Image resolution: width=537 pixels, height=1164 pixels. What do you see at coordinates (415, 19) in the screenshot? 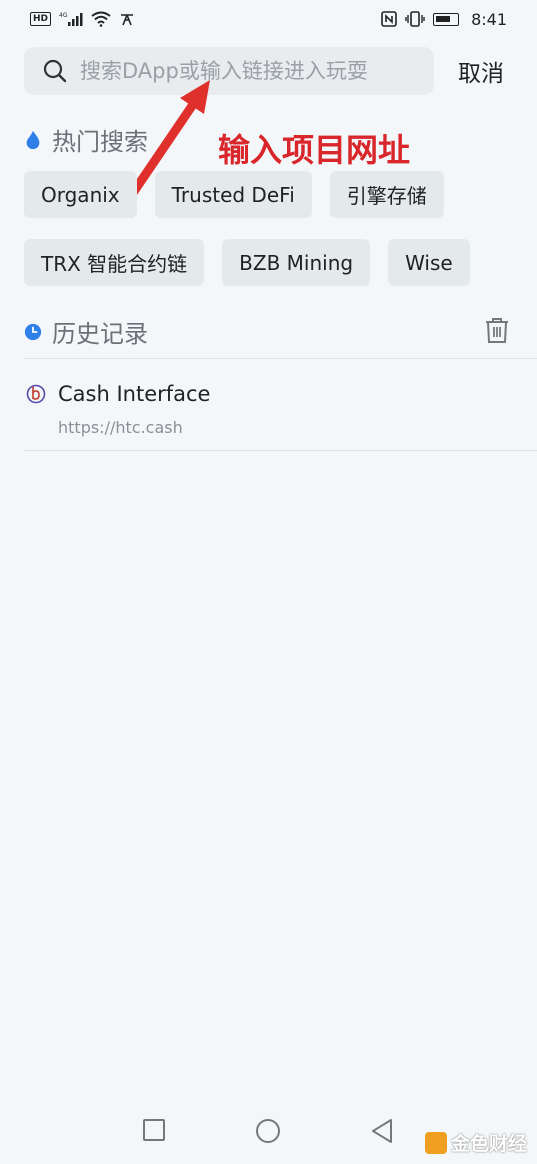
I see `vibrate-icon` at bounding box center [415, 19].